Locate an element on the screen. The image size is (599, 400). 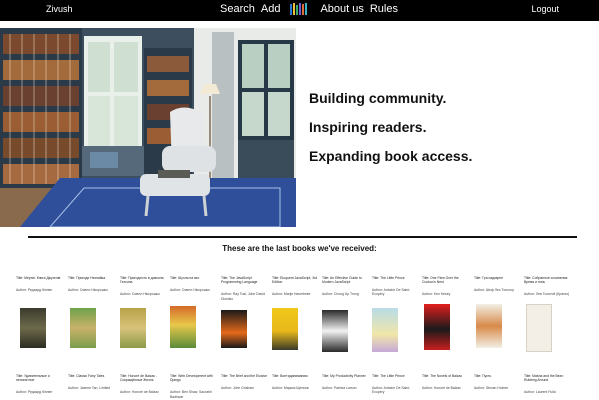
book-author: Author: Stevan Holmer is located at coordinates (491, 388).